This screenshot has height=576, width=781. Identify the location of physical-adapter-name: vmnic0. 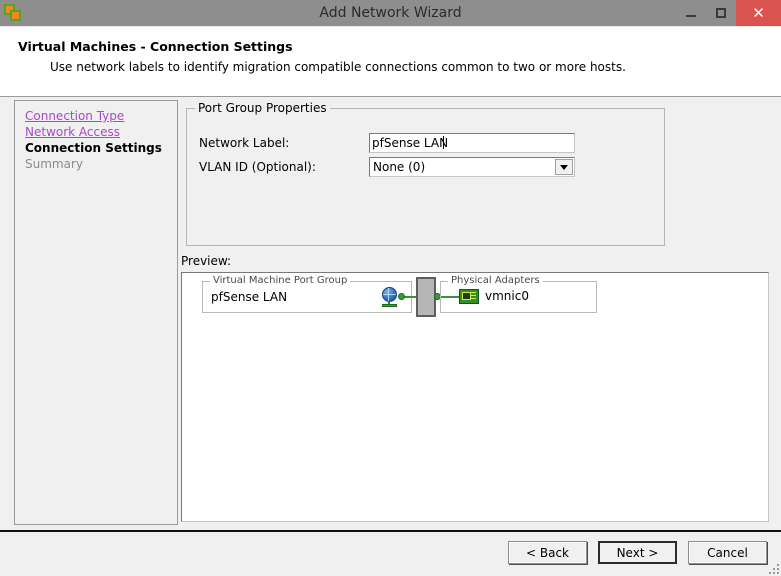
(507, 296).